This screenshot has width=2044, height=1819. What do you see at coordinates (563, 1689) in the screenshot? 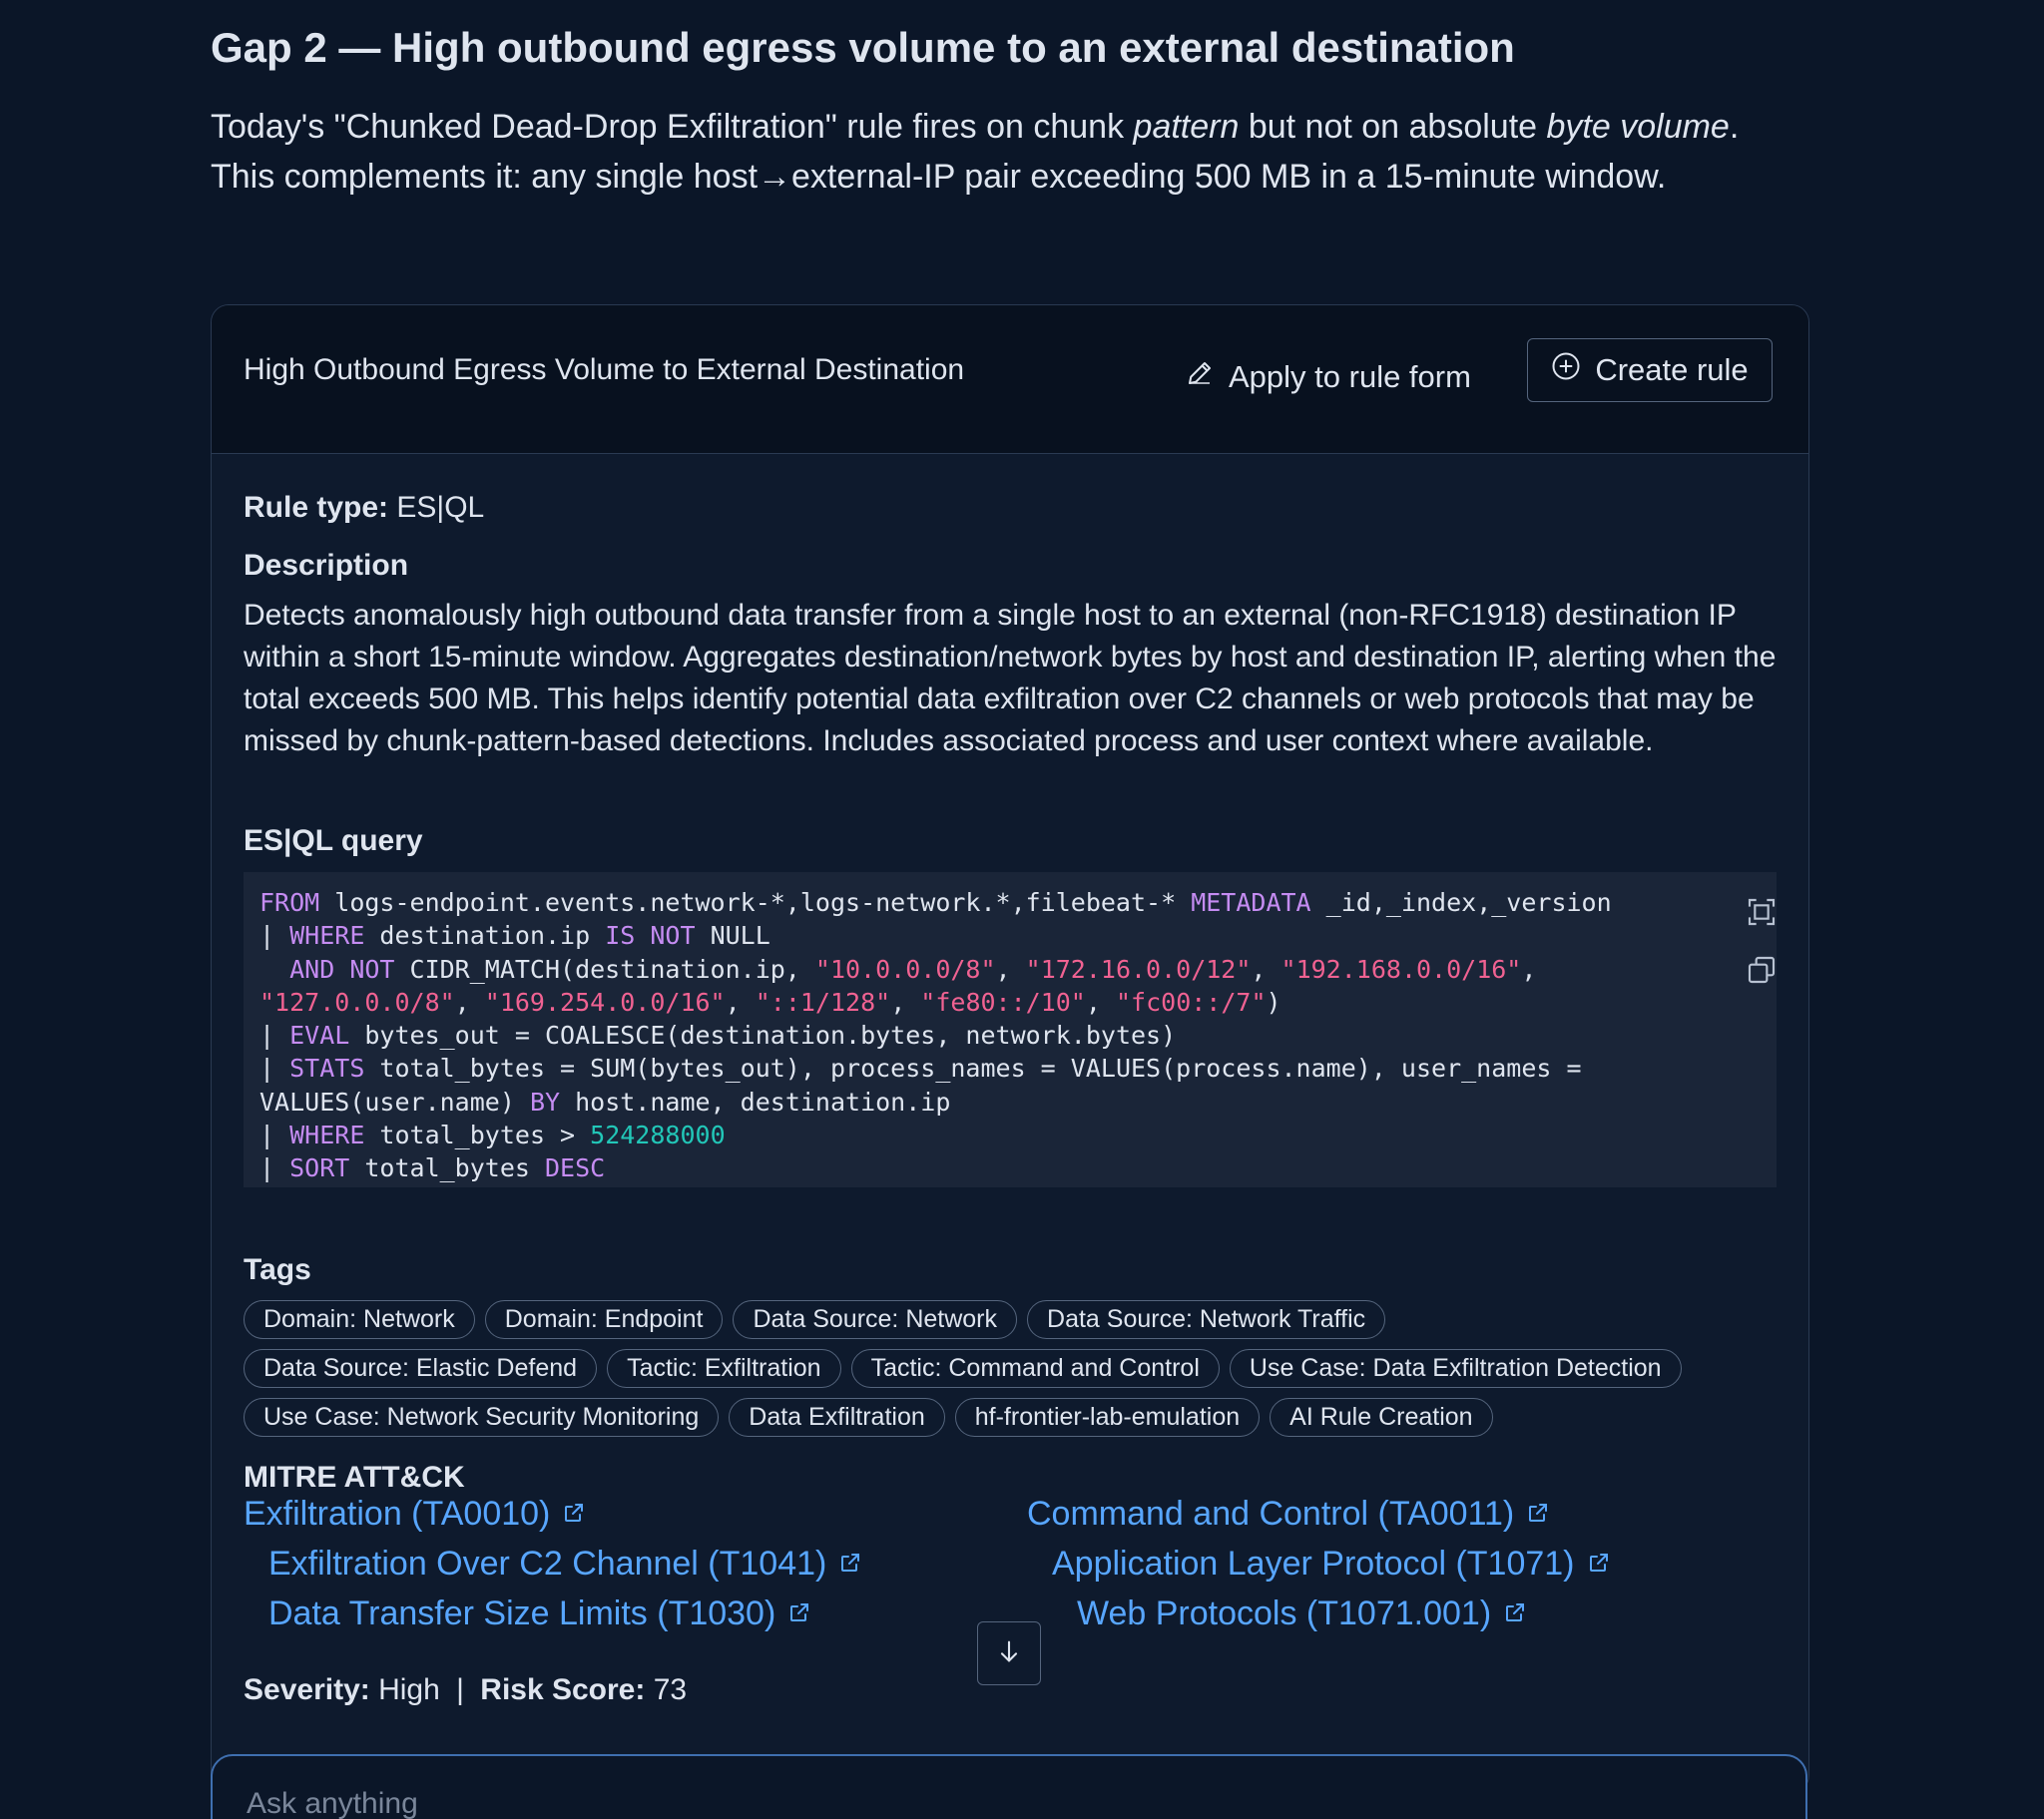
I see `risk-score-label: Risk Score:` at bounding box center [563, 1689].